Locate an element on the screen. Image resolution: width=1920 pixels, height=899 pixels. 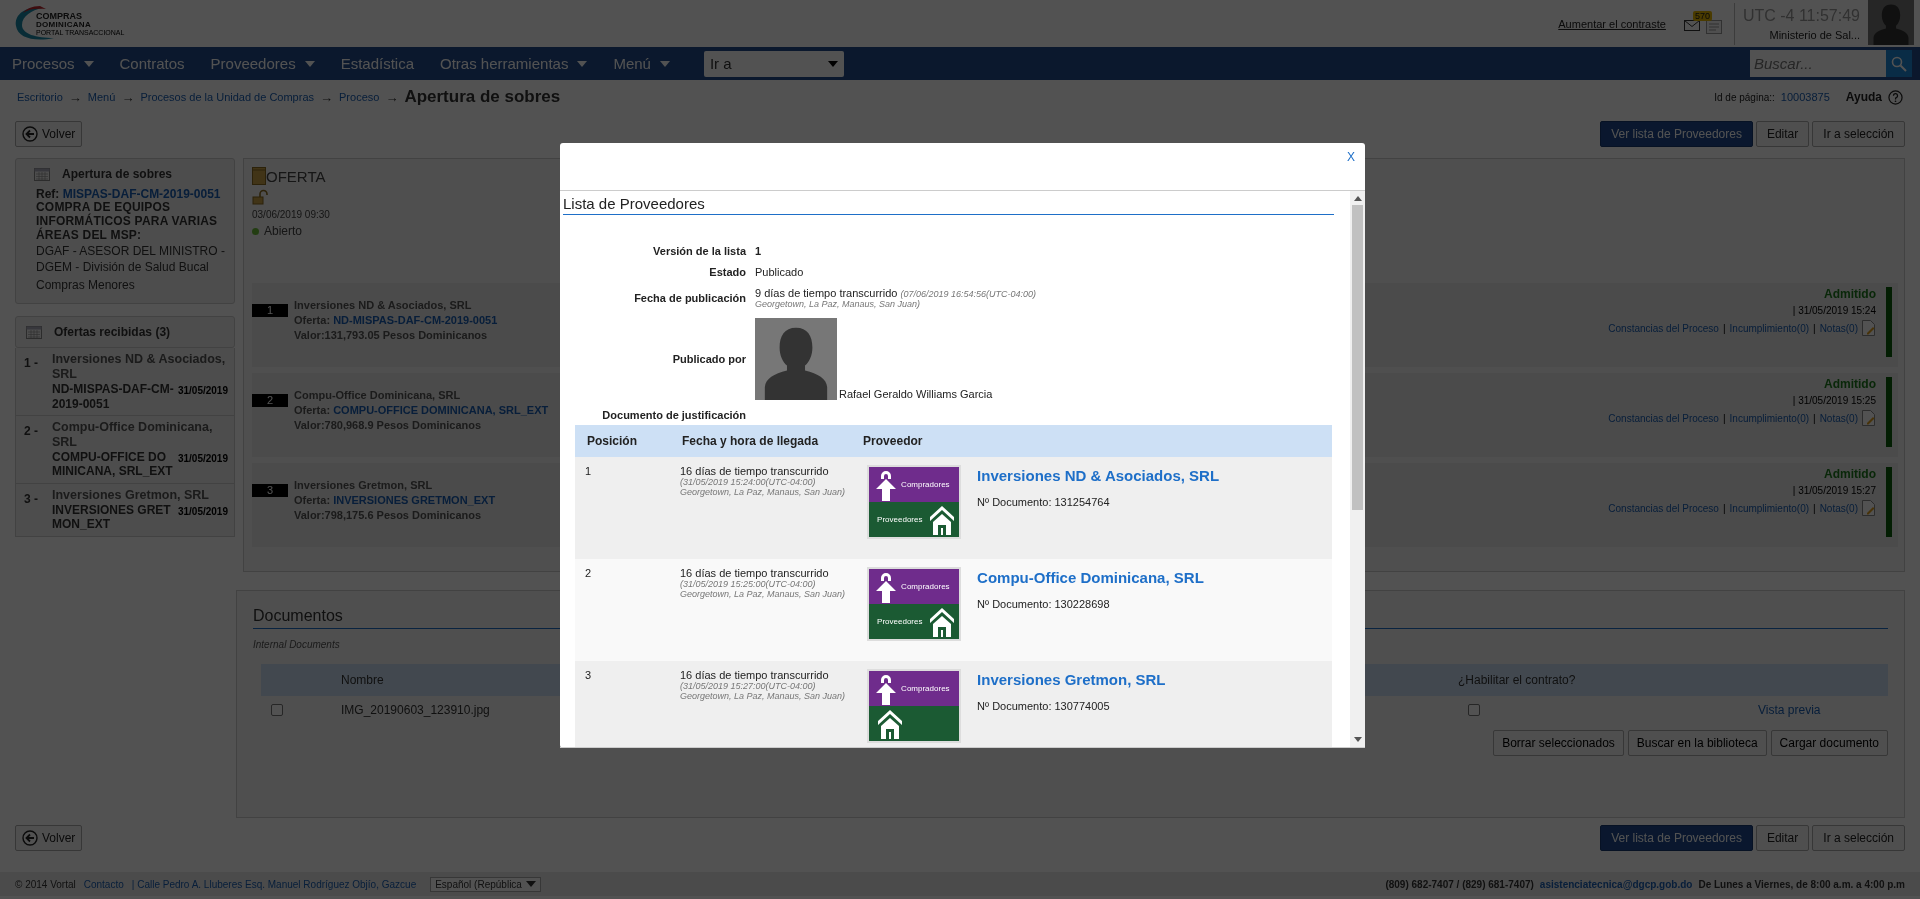
document-action-button: Cargar documento is located at coordinates (1829, 743).